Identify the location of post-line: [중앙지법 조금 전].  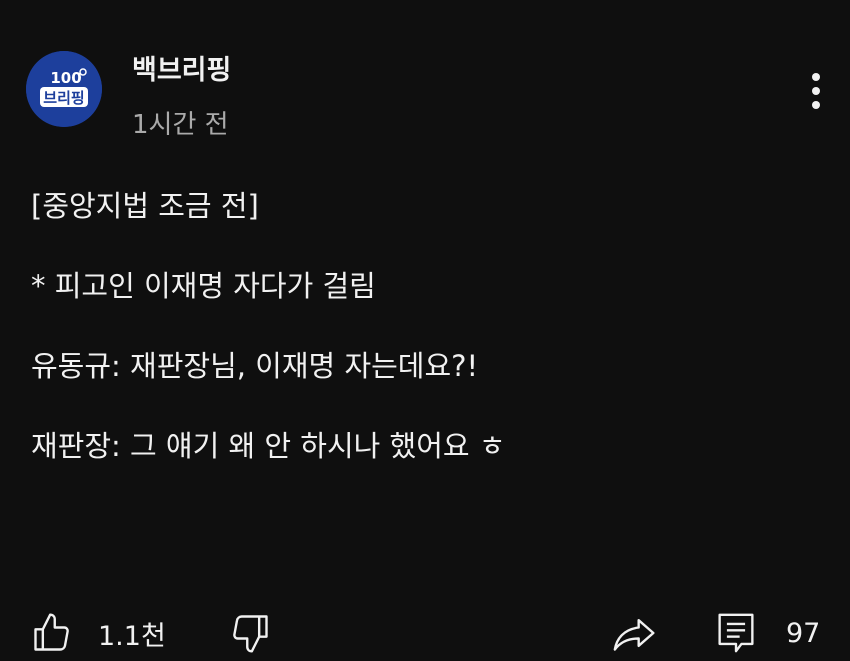
(145, 206).